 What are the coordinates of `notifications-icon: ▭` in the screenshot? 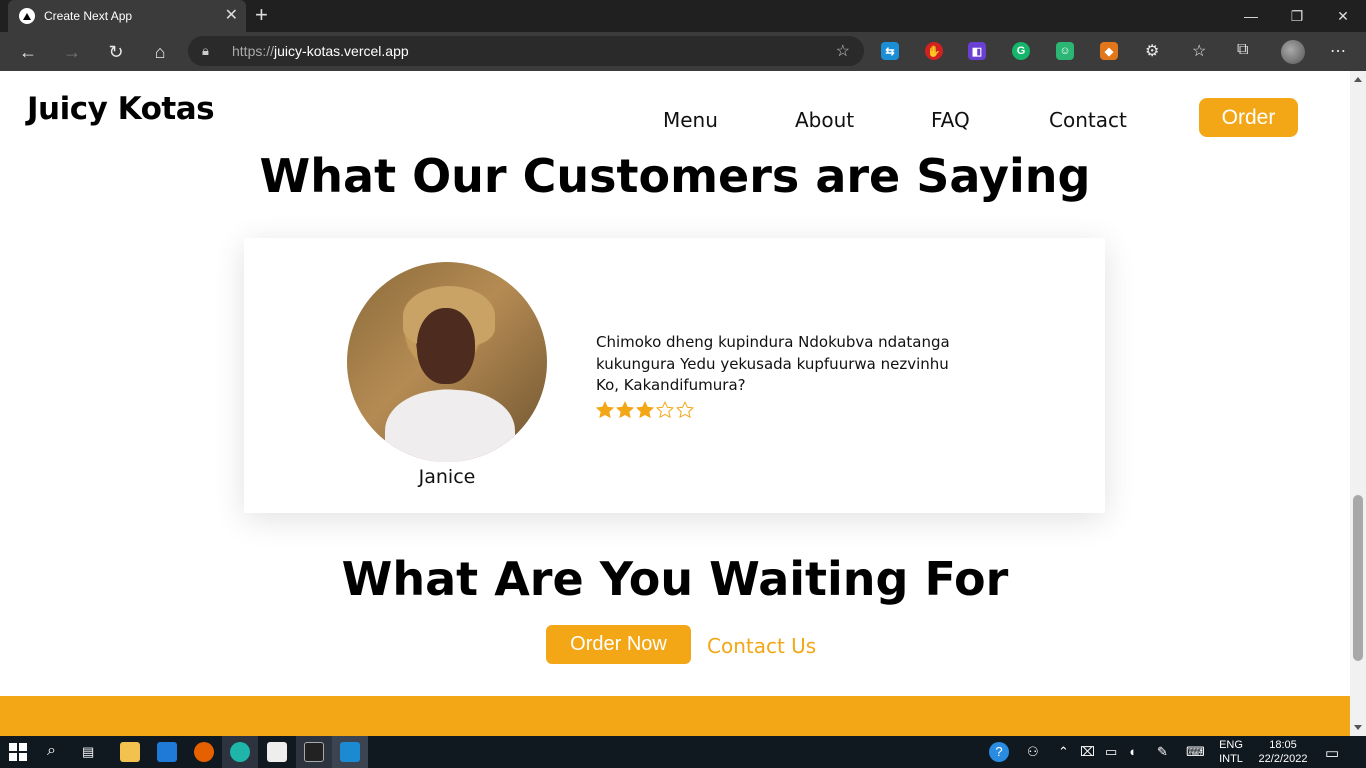 It's located at (1332, 753).